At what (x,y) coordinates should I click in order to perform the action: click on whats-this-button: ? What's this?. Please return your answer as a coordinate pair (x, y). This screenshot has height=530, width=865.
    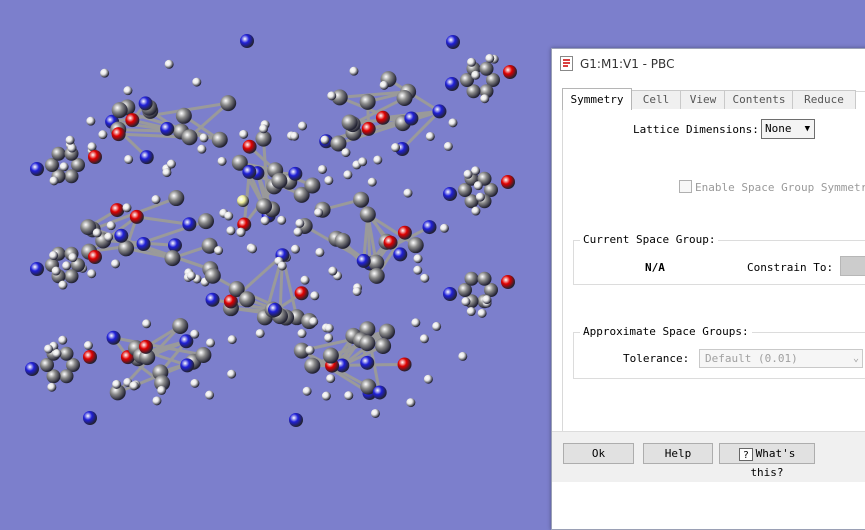
    Looking at the image, I should click on (767, 453).